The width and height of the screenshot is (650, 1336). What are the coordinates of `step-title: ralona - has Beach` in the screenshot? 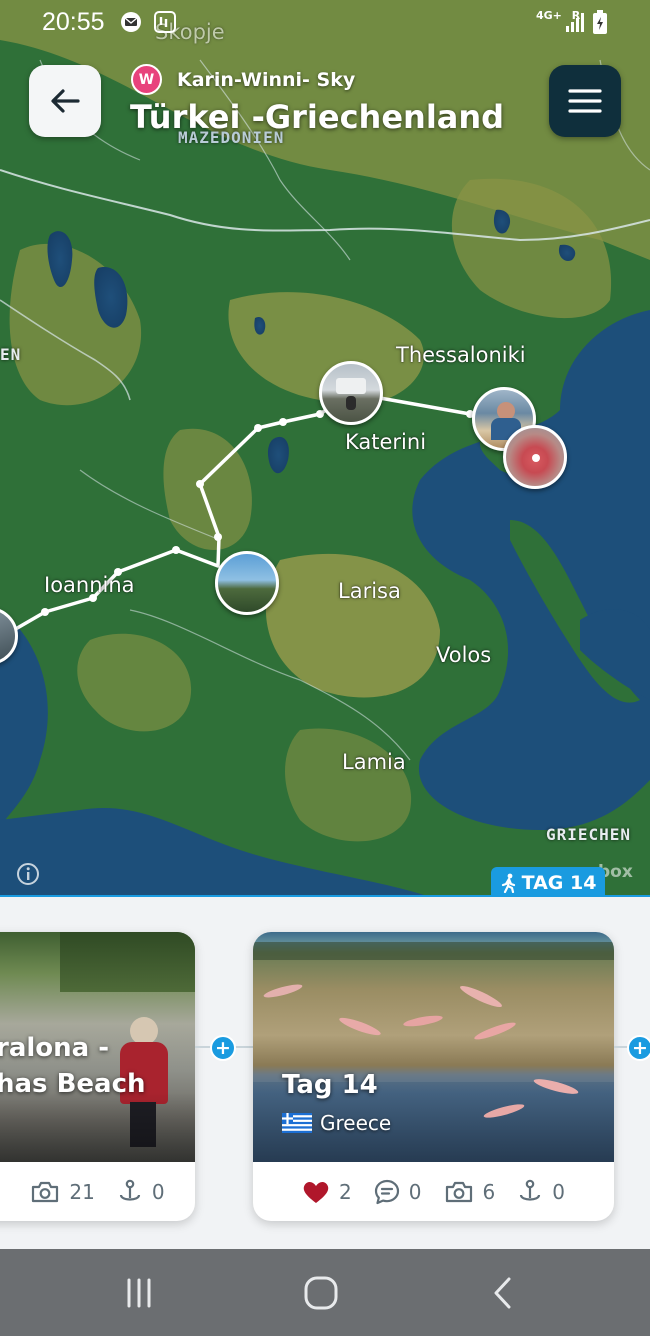 It's located at (73, 1066).